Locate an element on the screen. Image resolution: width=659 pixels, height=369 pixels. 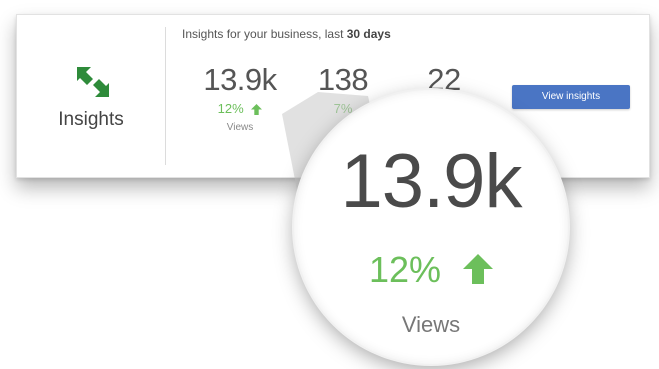
metric-views: 13.9k 12% Views is located at coordinates (240, 98).